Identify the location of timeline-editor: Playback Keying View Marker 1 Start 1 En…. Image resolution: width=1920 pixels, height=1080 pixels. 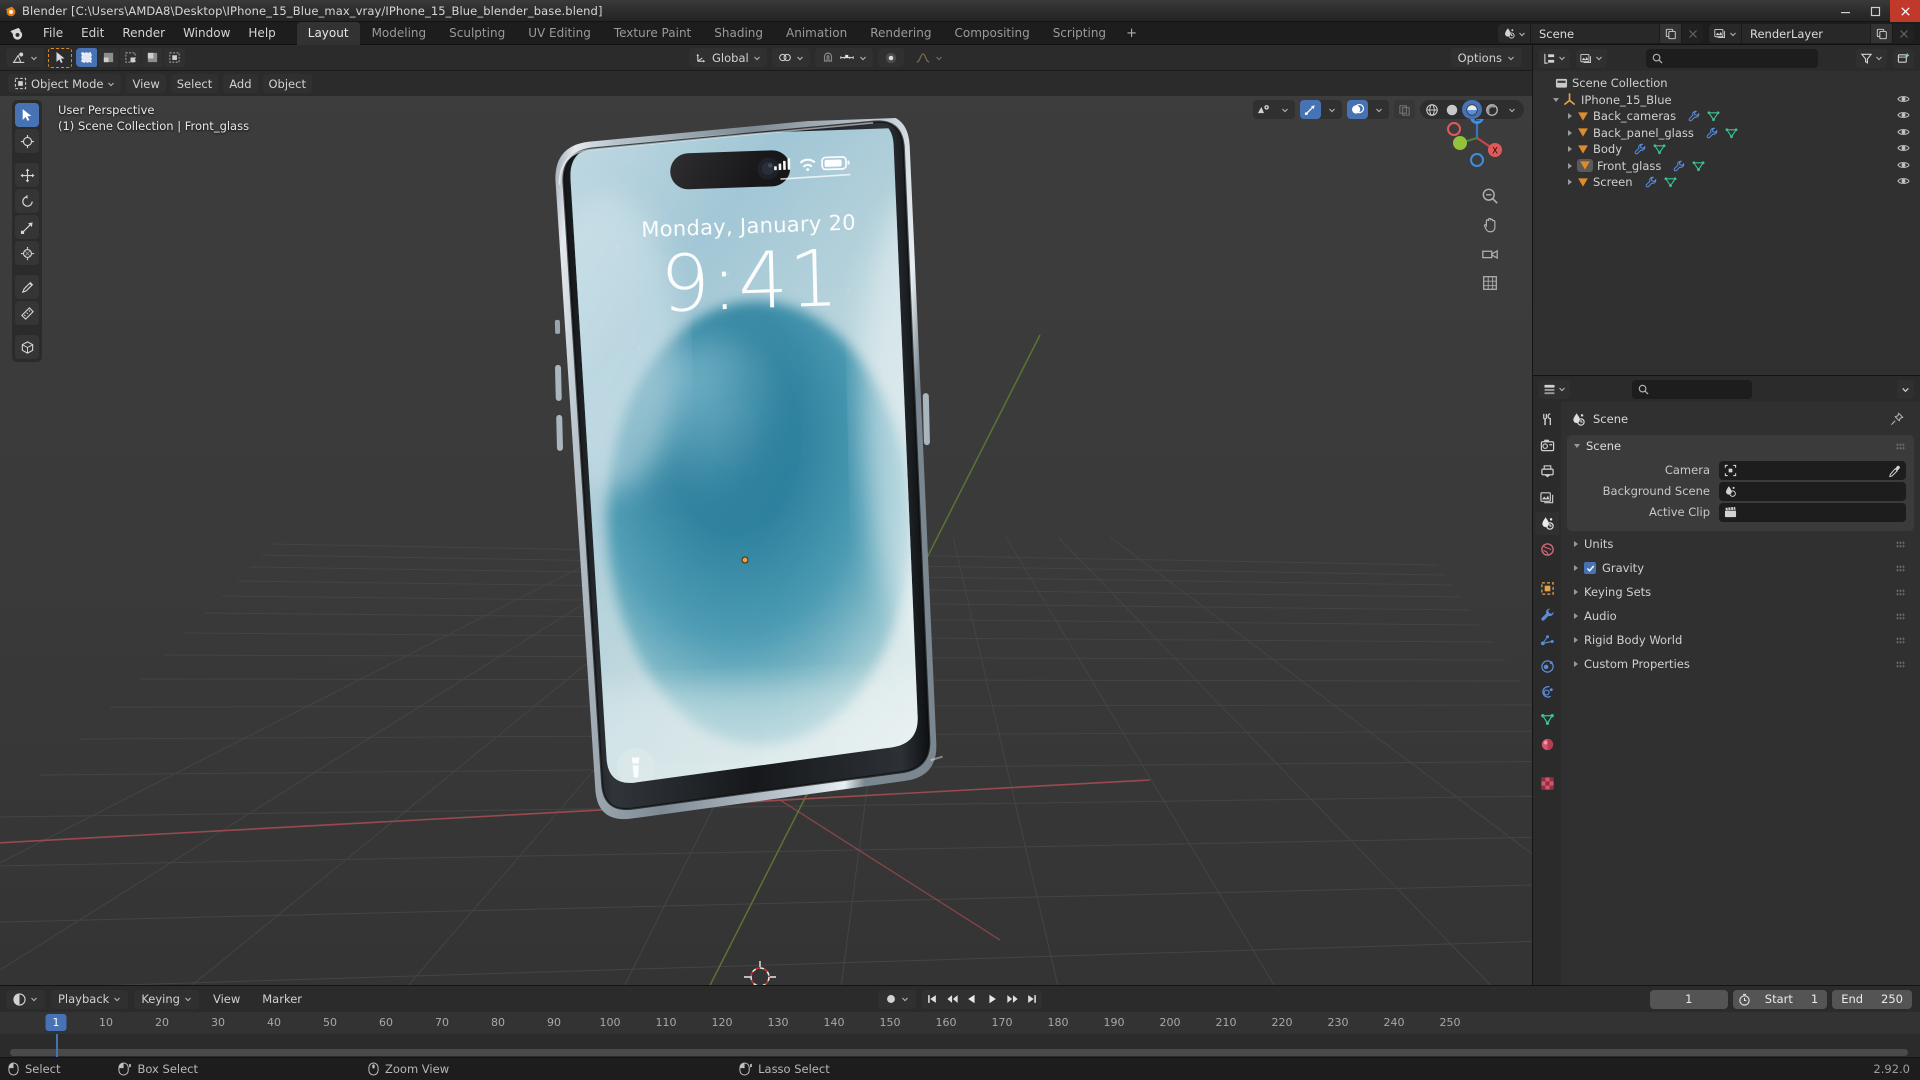
(960, 1021).